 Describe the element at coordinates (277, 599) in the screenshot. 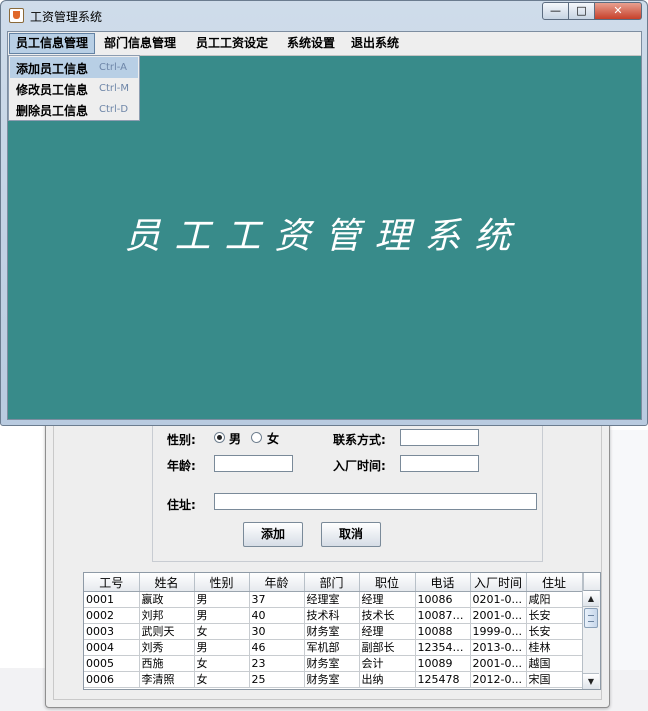

I see `table-cell: 37` at that location.